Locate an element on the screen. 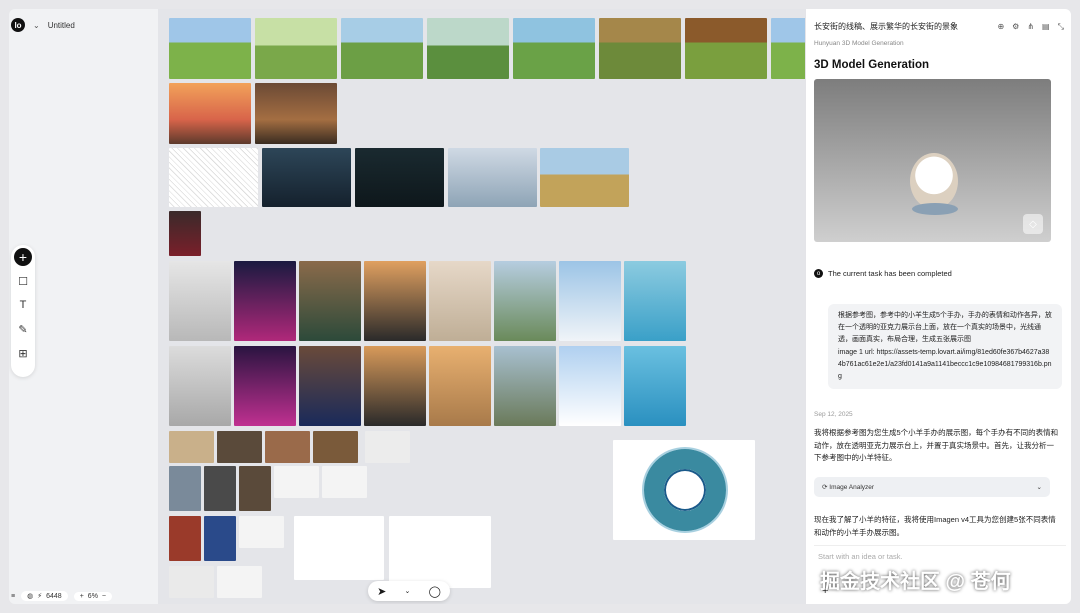 This screenshot has width=1080, height=613. zoom-level: 6% is located at coordinates (92, 596).